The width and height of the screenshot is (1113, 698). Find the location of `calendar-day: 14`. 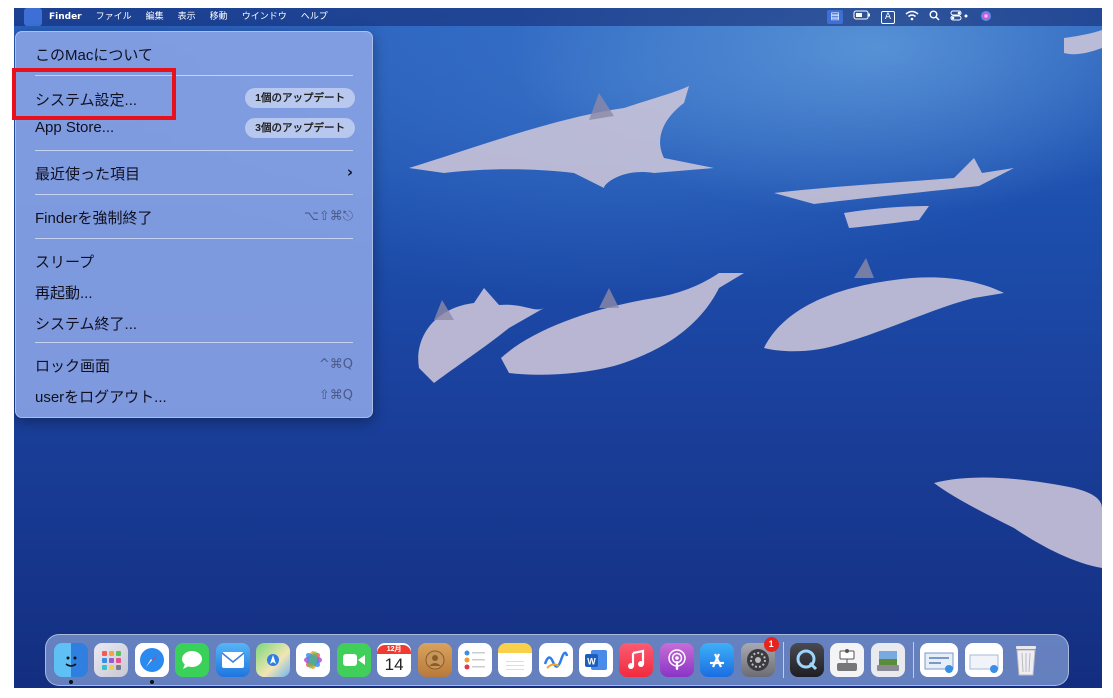

calendar-day: 14 is located at coordinates (394, 664).